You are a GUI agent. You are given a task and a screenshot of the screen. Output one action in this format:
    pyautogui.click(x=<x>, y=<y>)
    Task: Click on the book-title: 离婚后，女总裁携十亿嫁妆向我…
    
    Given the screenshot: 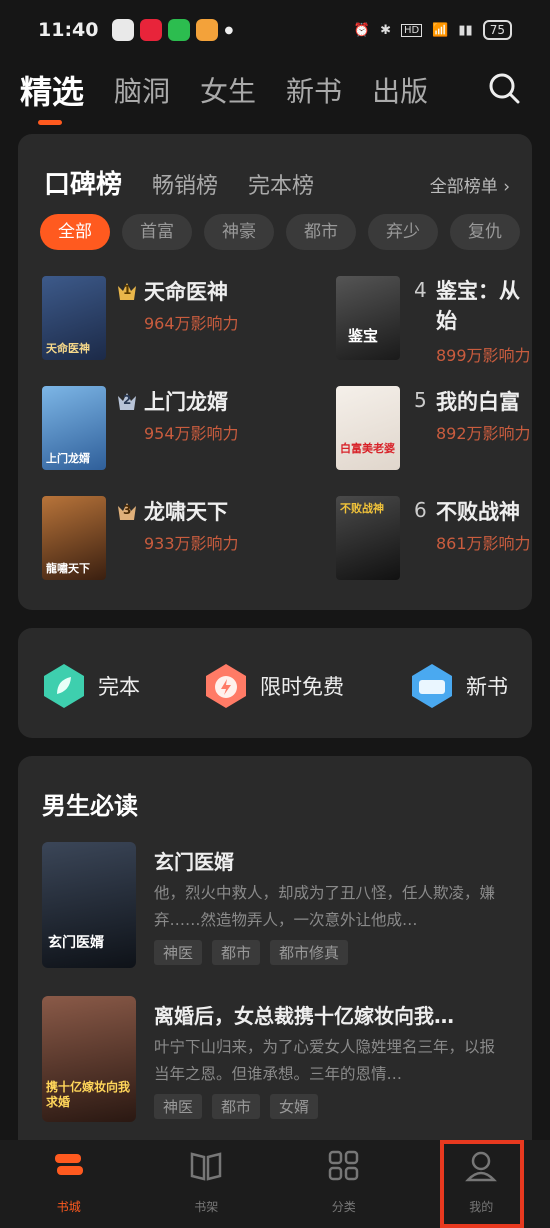 What is the action you would take?
    pyautogui.click(x=304, y=1016)
    